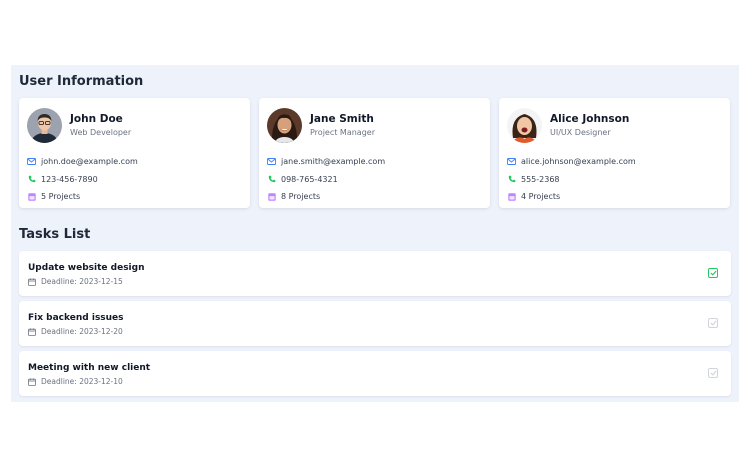  I want to click on user-role: UI/UX Designer, so click(580, 132).